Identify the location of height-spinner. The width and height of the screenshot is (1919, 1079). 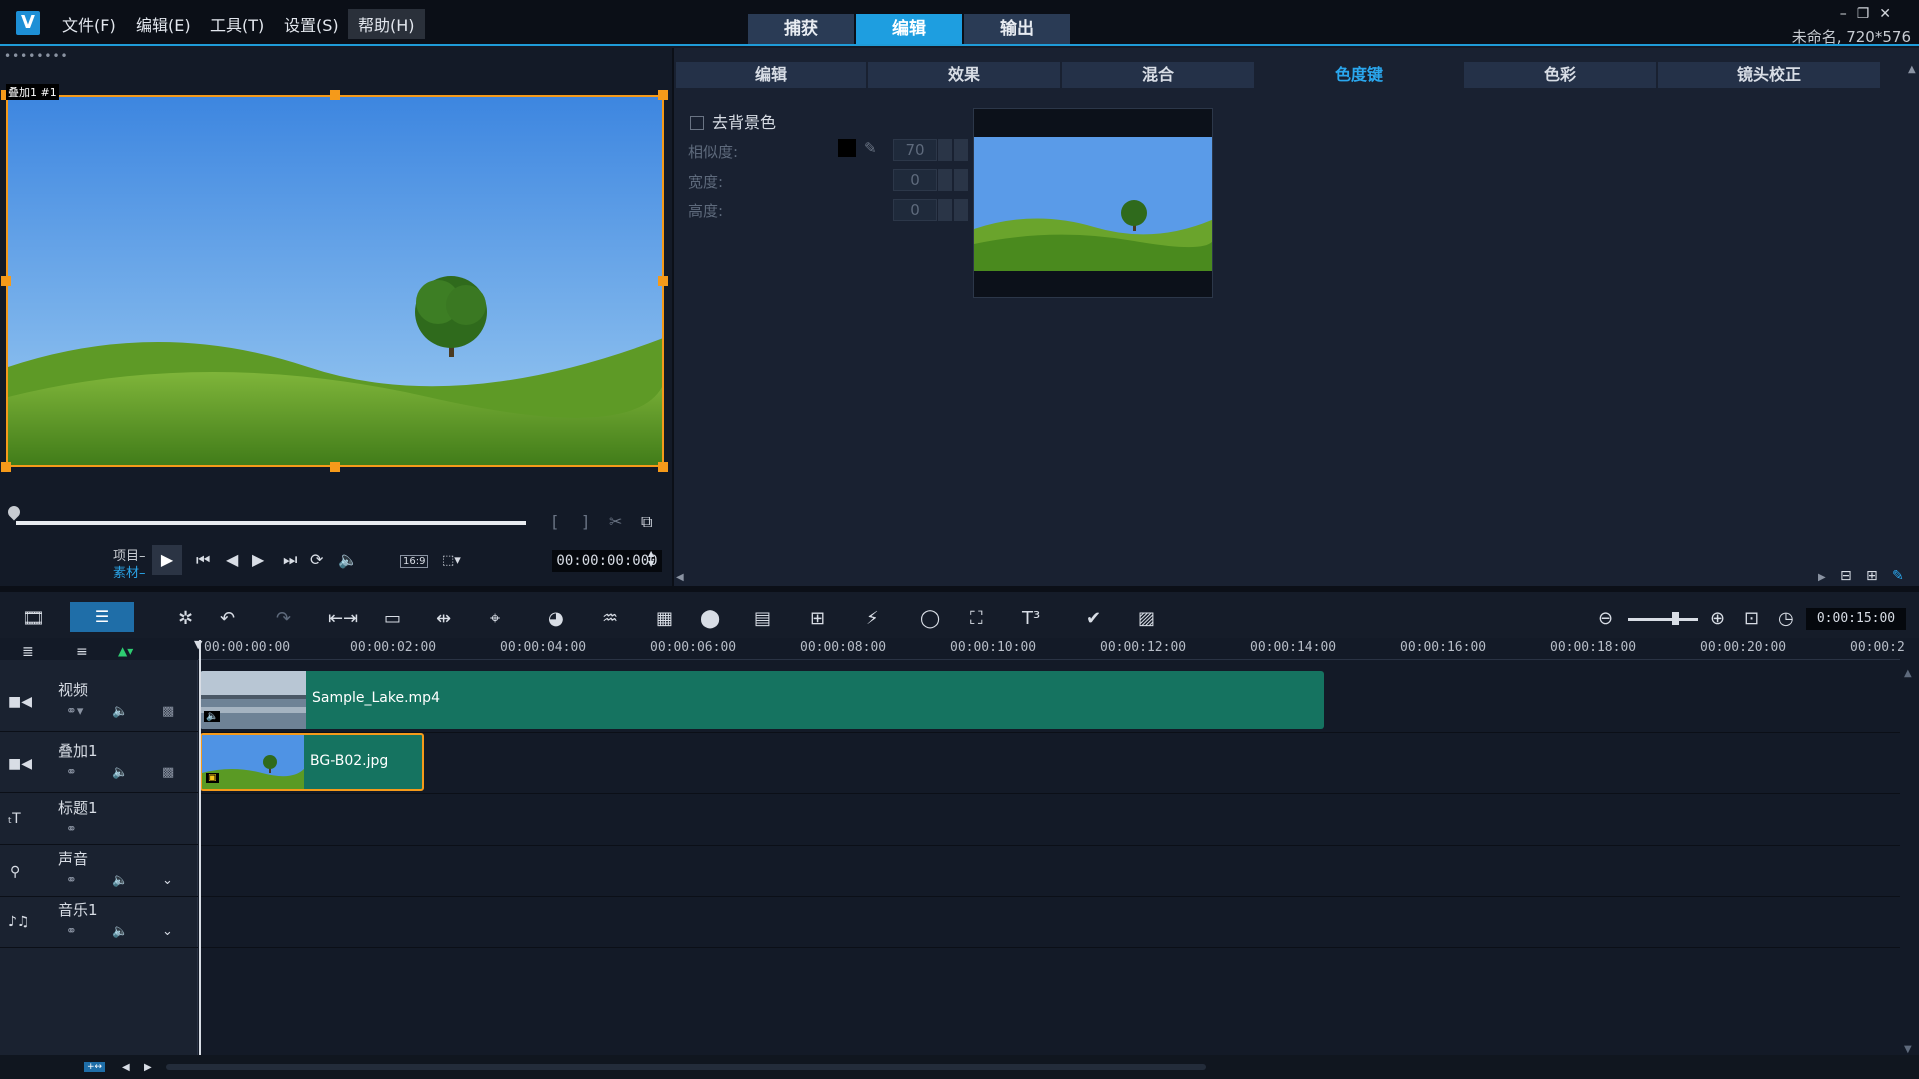
(945, 210).